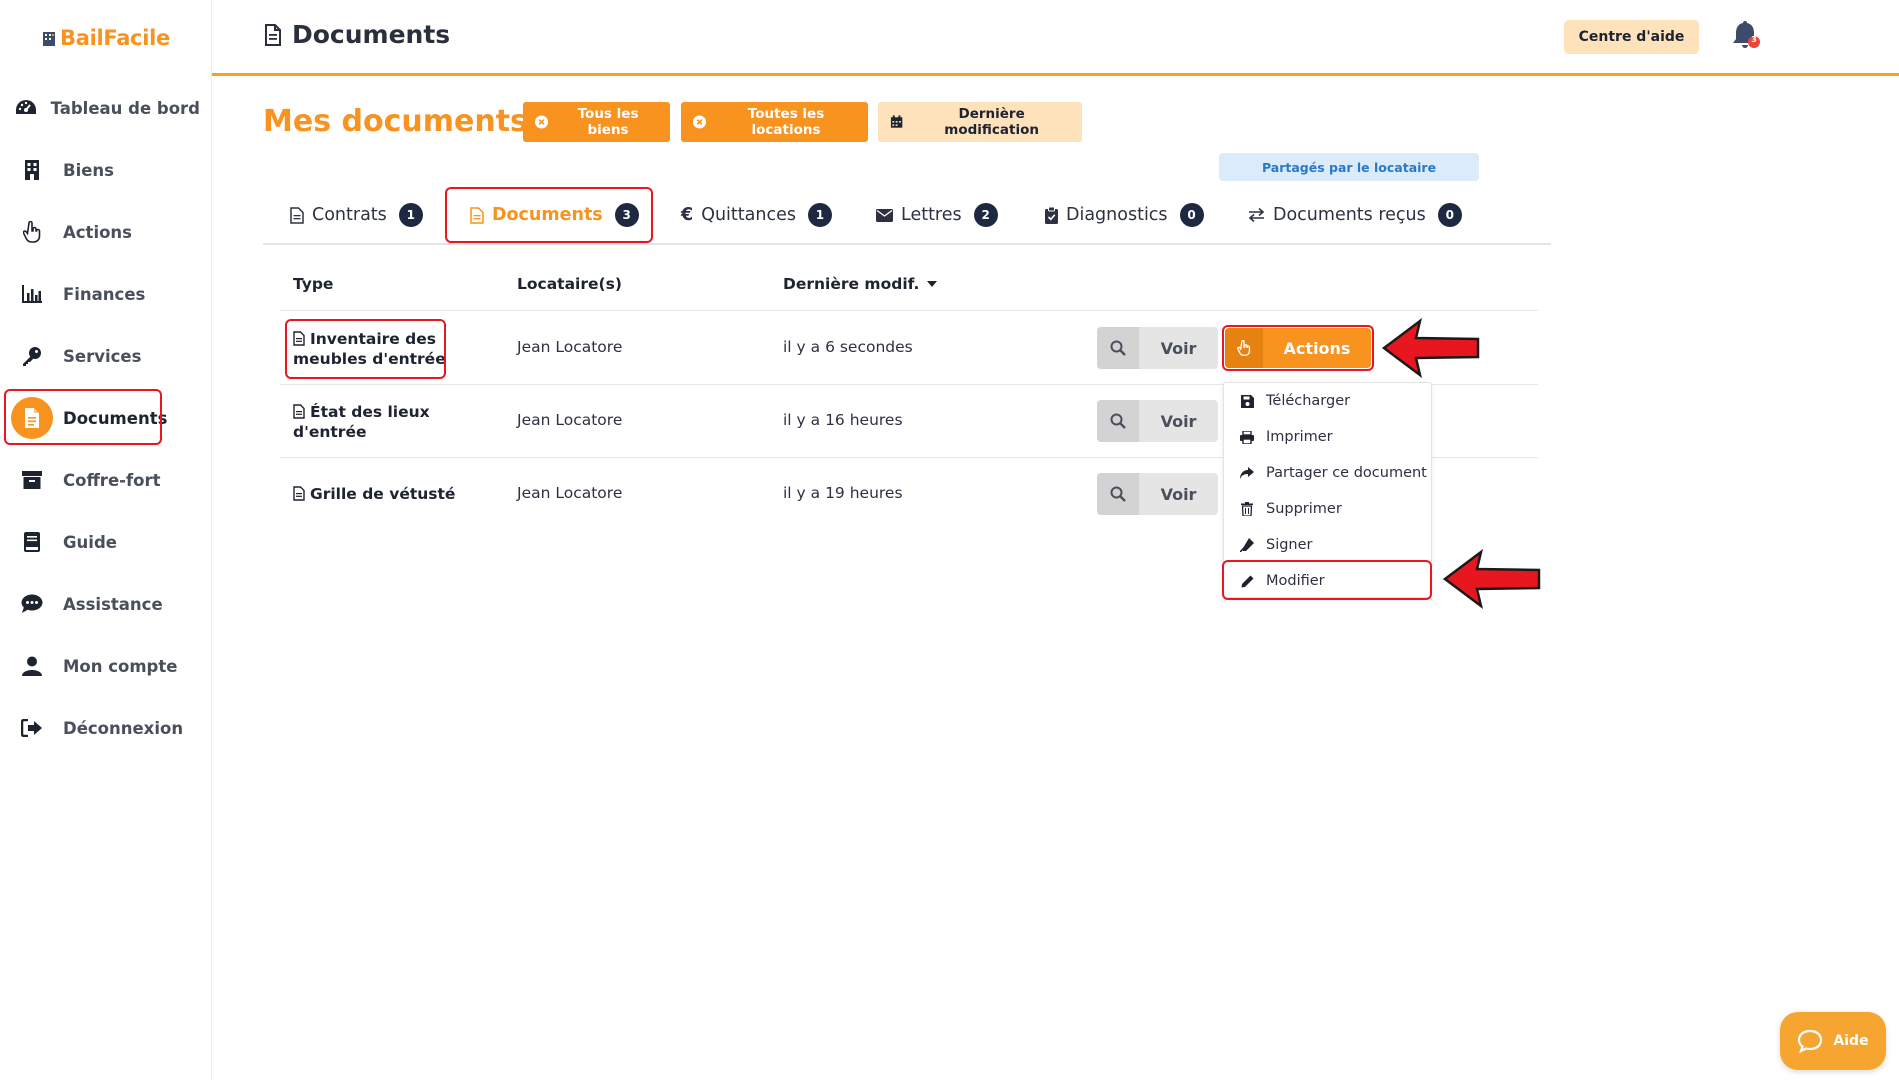 The width and height of the screenshot is (1899, 1080). I want to click on highlight-box-modifier, so click(1327, 580).